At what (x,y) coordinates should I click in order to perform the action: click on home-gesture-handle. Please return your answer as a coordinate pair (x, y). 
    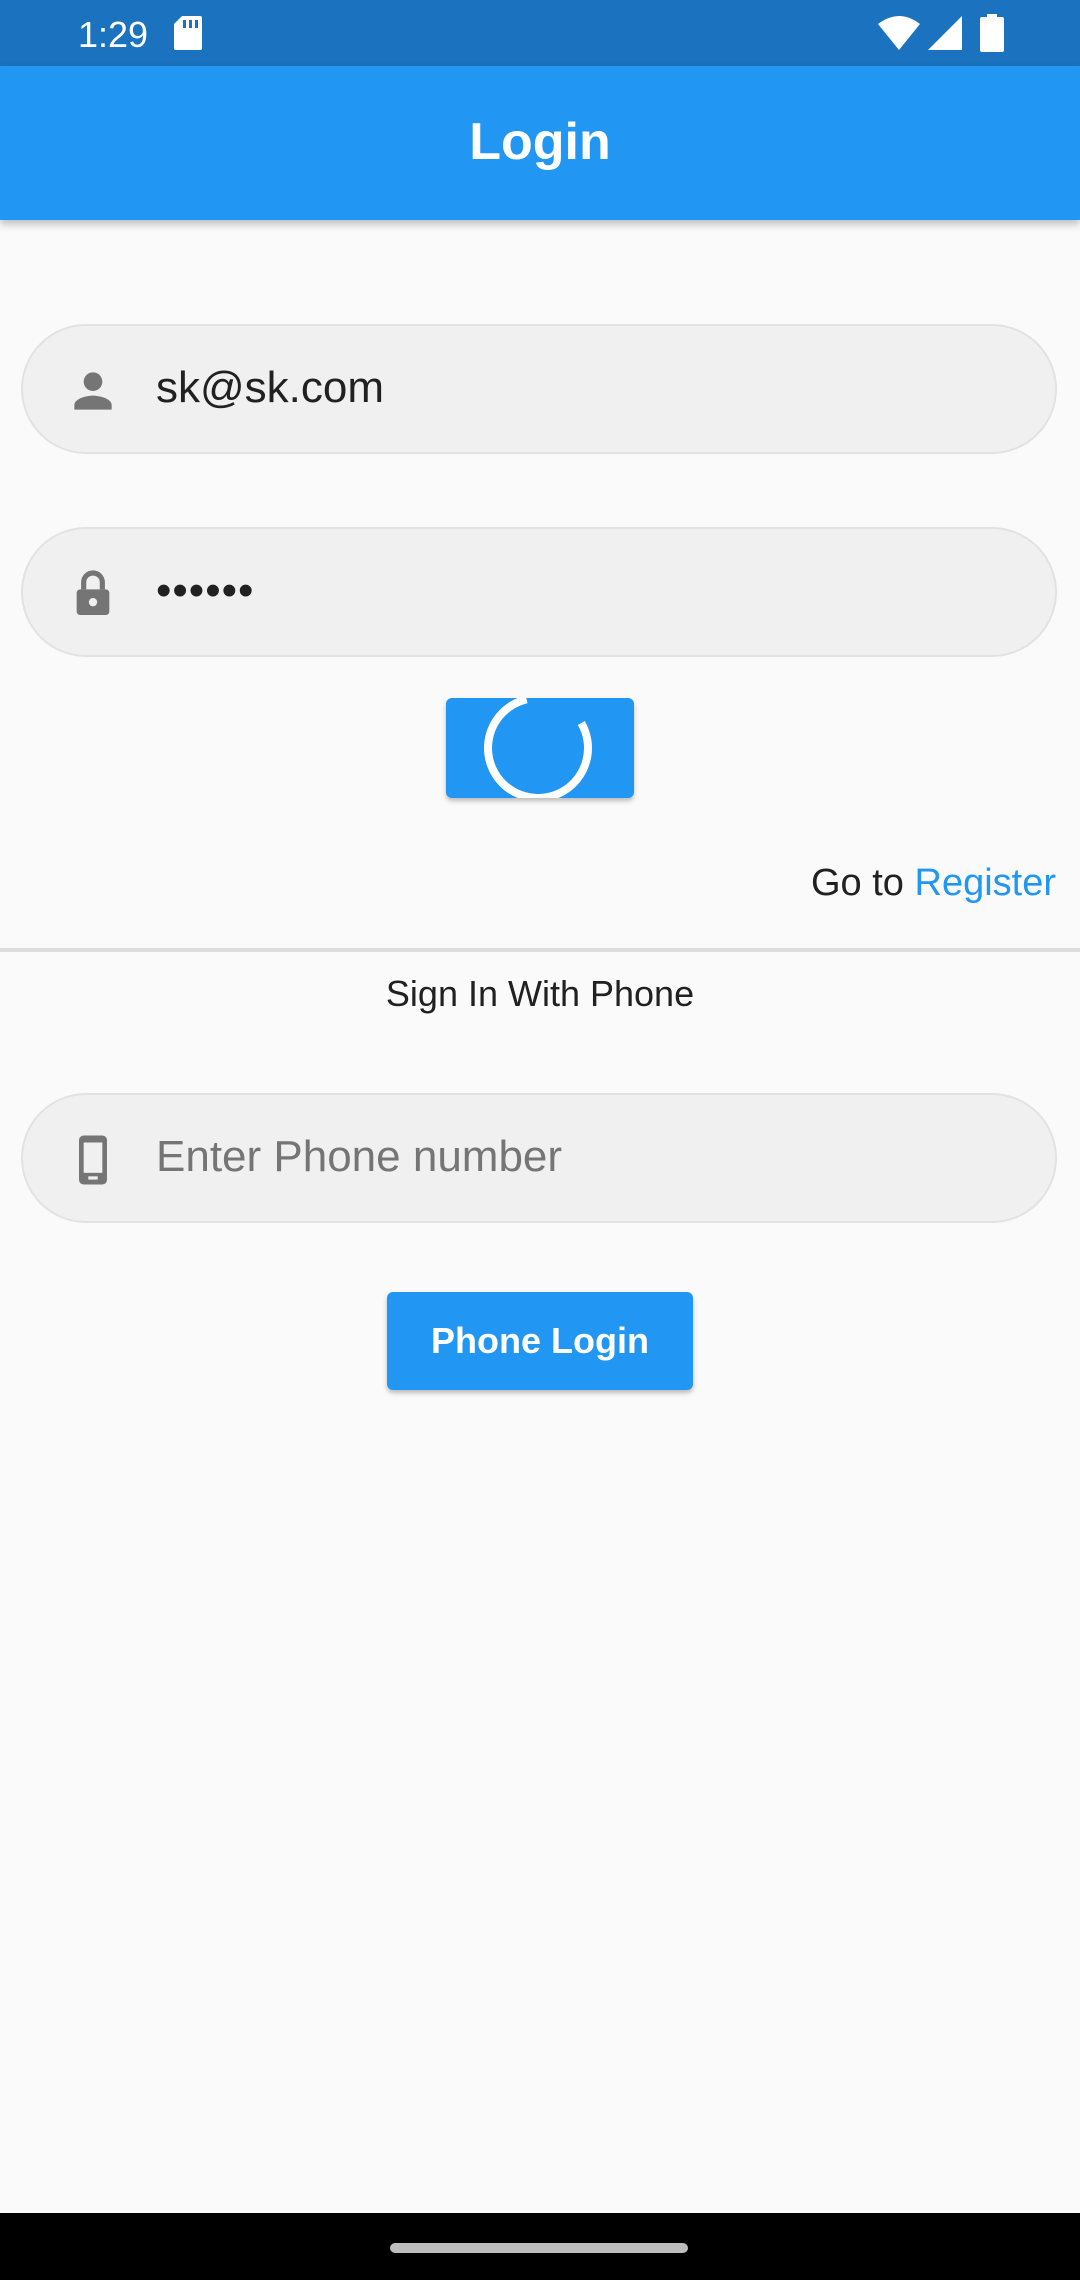
    Looking at the image, I should click on (539, 2248).